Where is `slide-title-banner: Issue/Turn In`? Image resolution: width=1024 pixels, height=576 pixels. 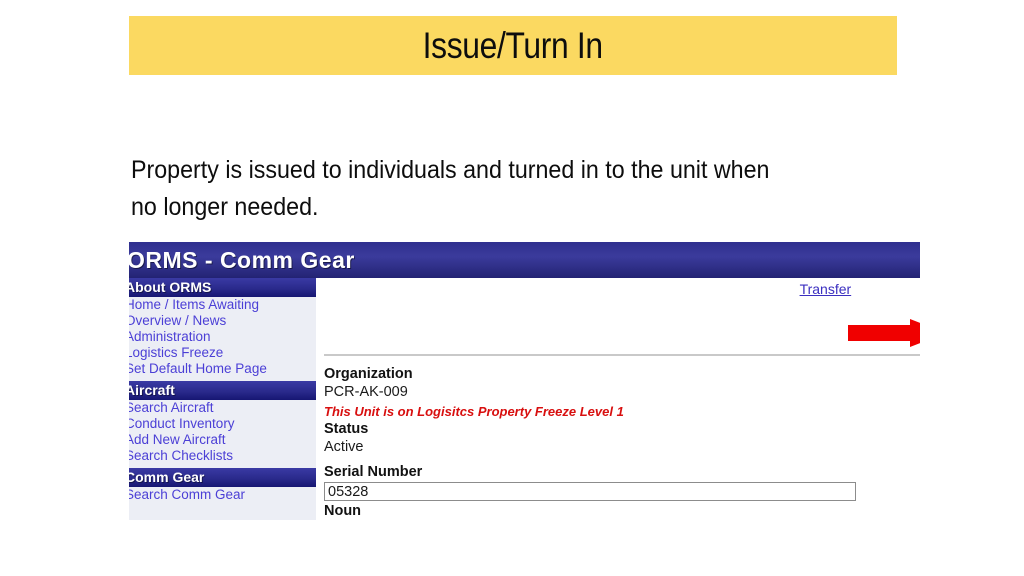
slide-title-banner: Issue/Turn In is located at coordinates (513, 45).